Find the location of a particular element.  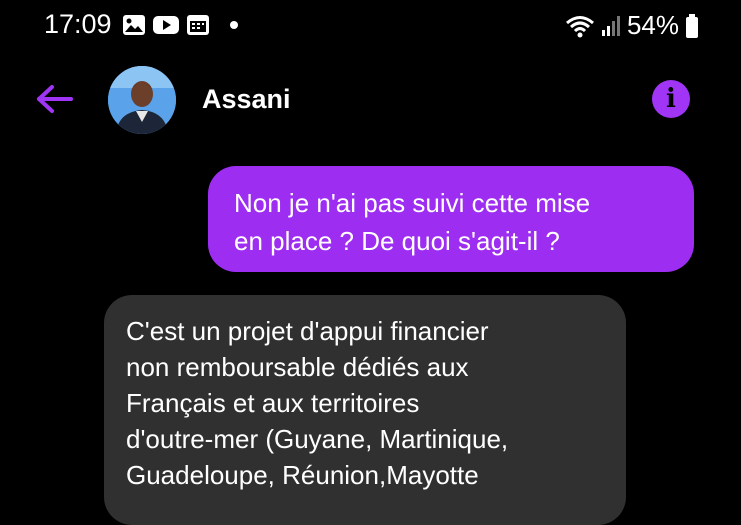

message-line: Guadeloupe, Réunion,Mayotte is located at coordinates (302, 475).